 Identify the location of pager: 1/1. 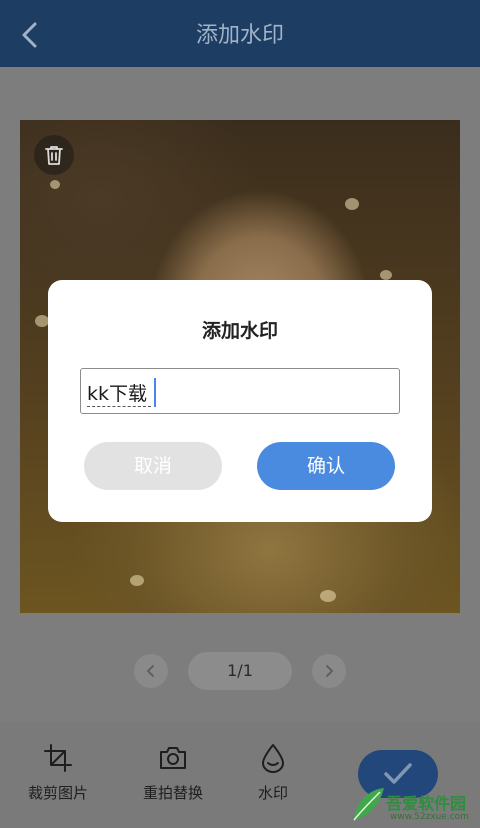
(240, 671).